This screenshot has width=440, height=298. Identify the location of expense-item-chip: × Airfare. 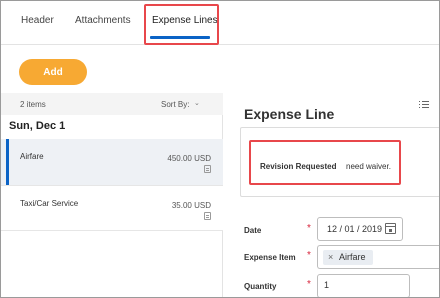
(348, 257).